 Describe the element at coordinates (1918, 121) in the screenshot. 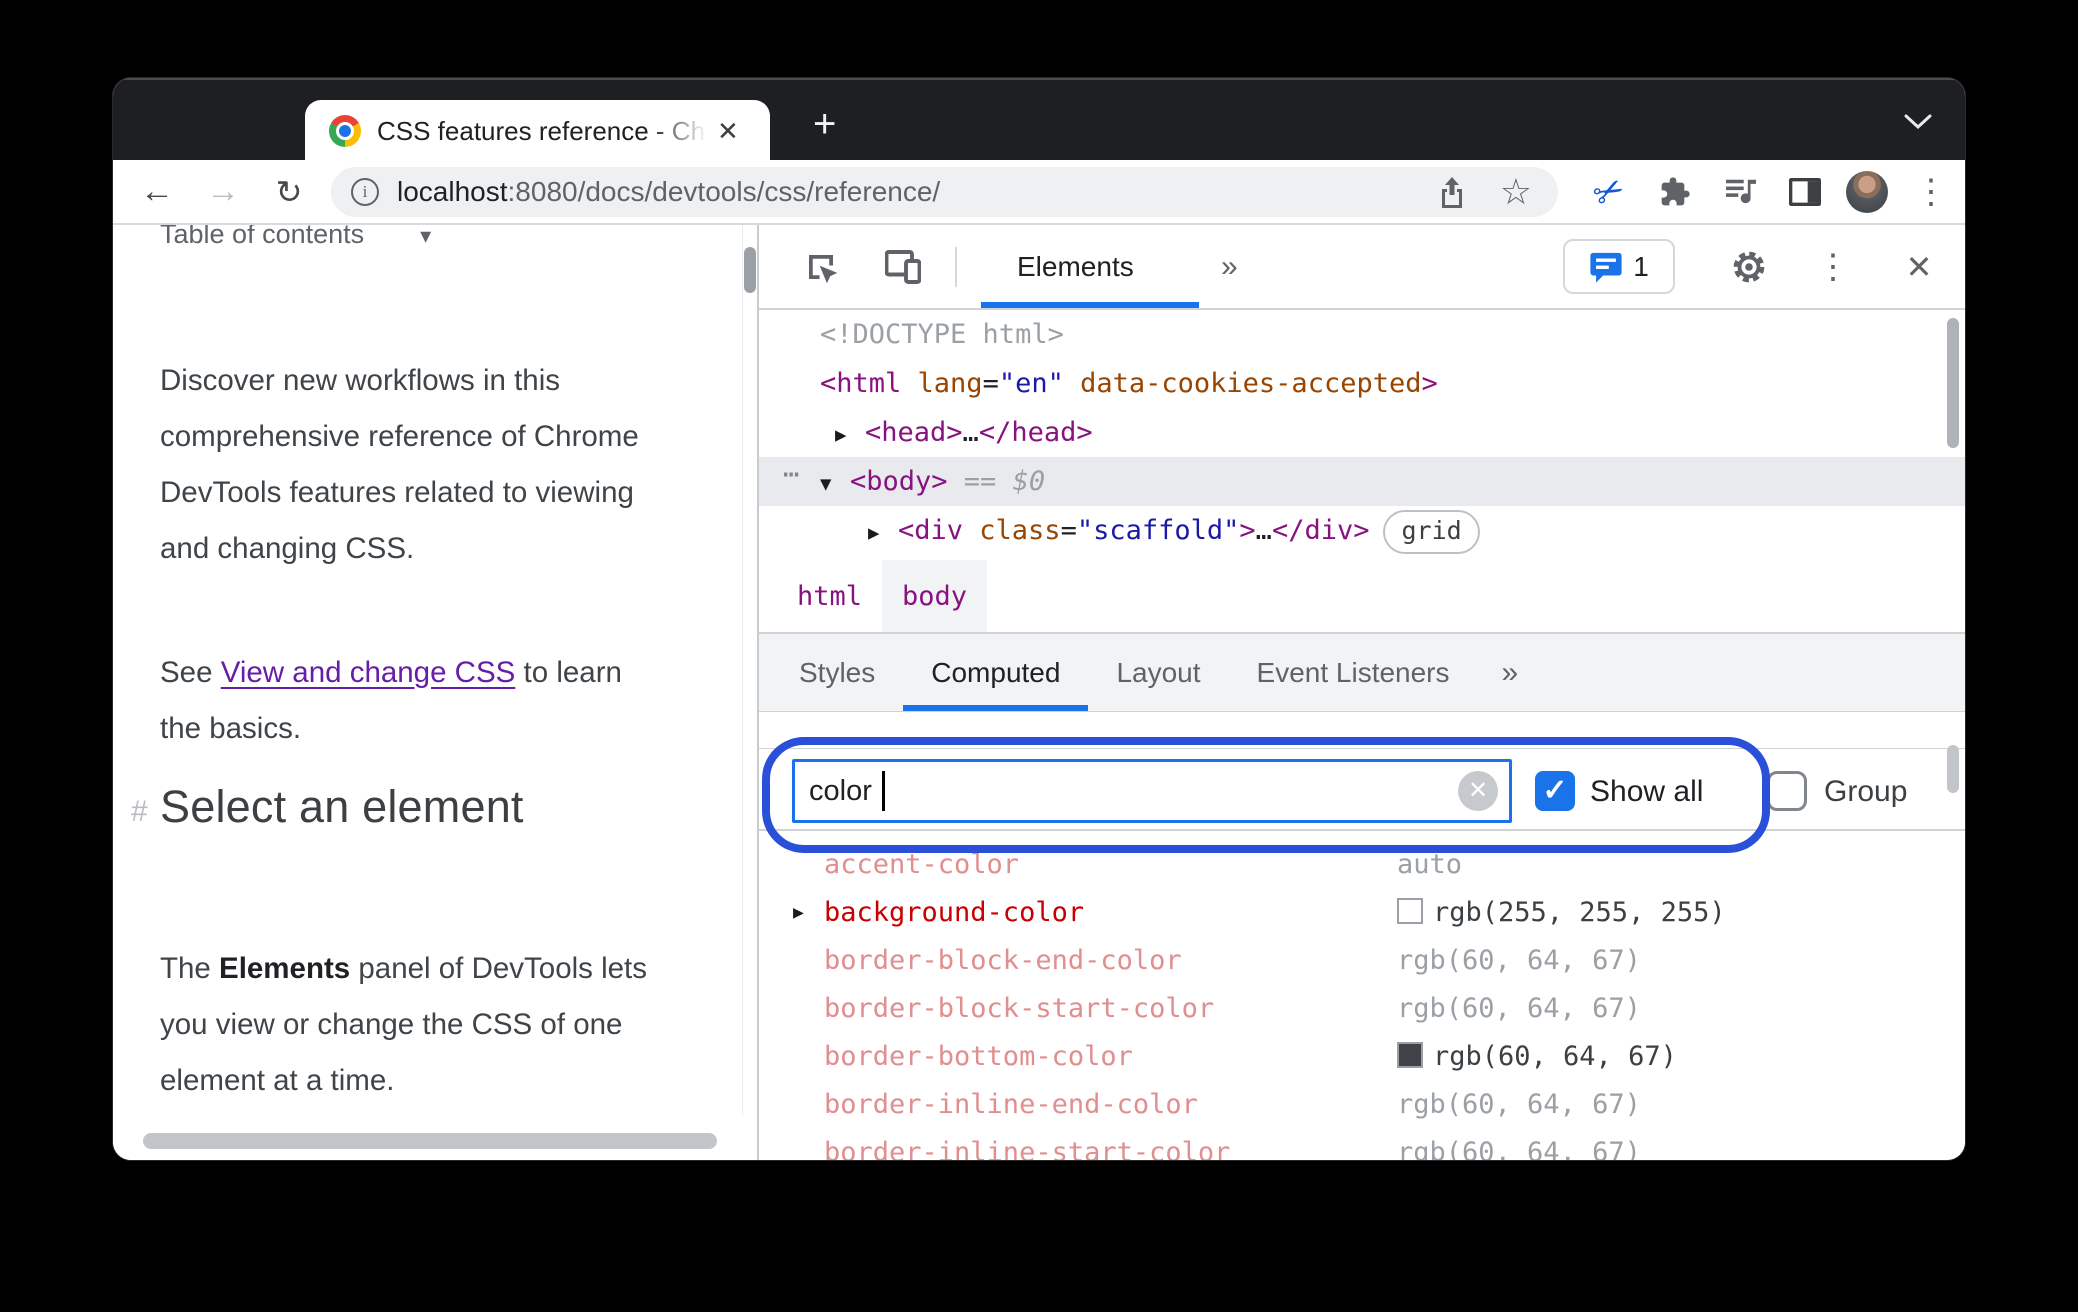

I see `tab-search-chevron-icon` at that location.